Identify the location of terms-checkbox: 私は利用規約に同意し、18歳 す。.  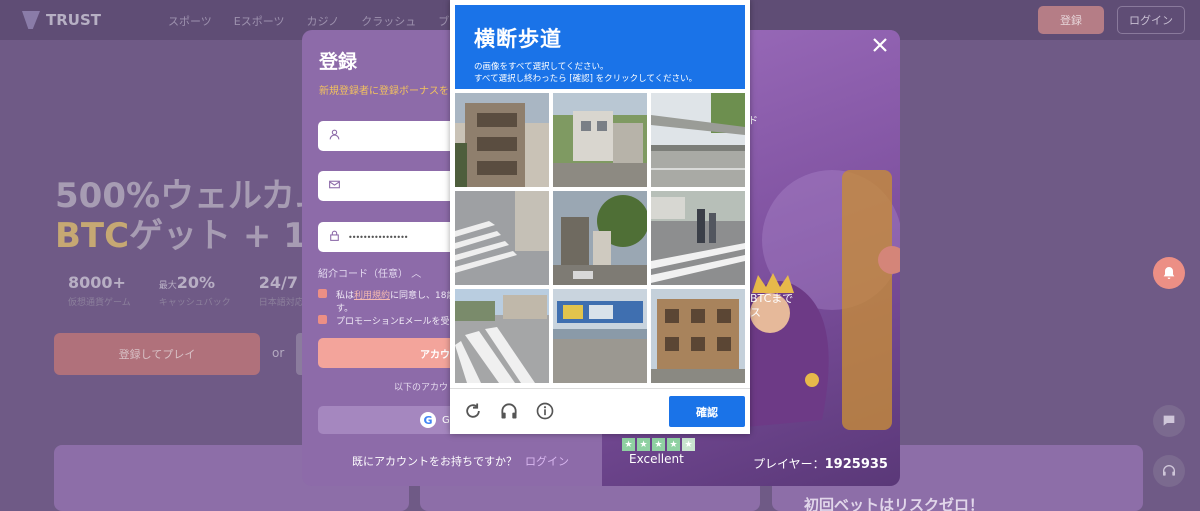
(386, 301).